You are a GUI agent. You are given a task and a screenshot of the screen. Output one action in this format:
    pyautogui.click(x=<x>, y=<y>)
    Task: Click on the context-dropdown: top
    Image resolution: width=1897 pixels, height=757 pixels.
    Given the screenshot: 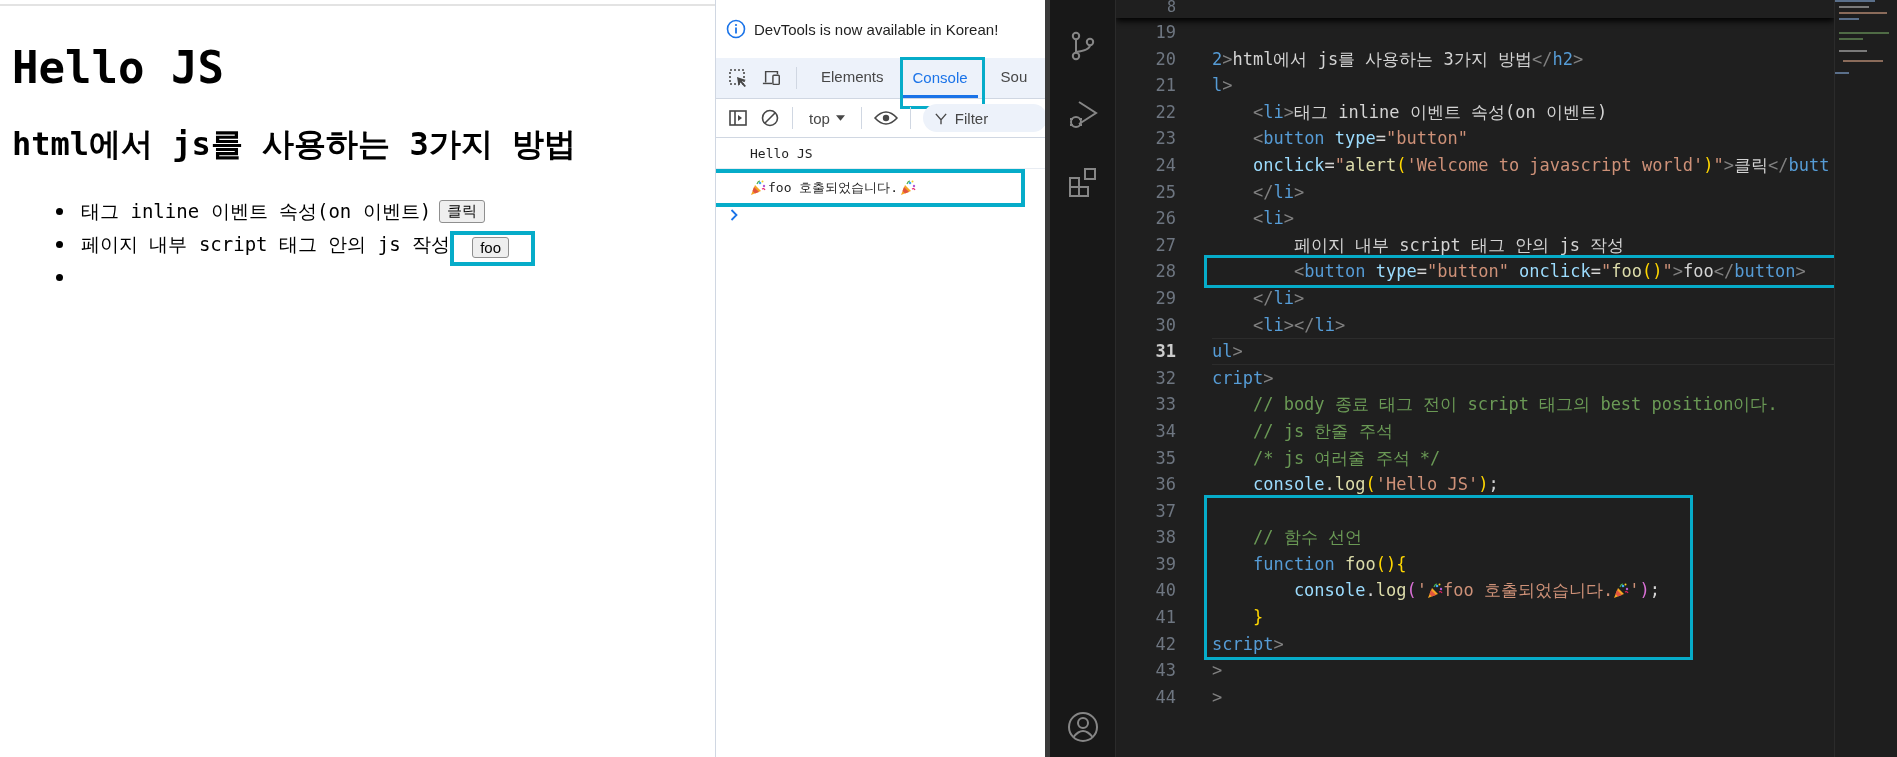 What is the action you would take?
    pyautogui.click(x=827, y=118)
    